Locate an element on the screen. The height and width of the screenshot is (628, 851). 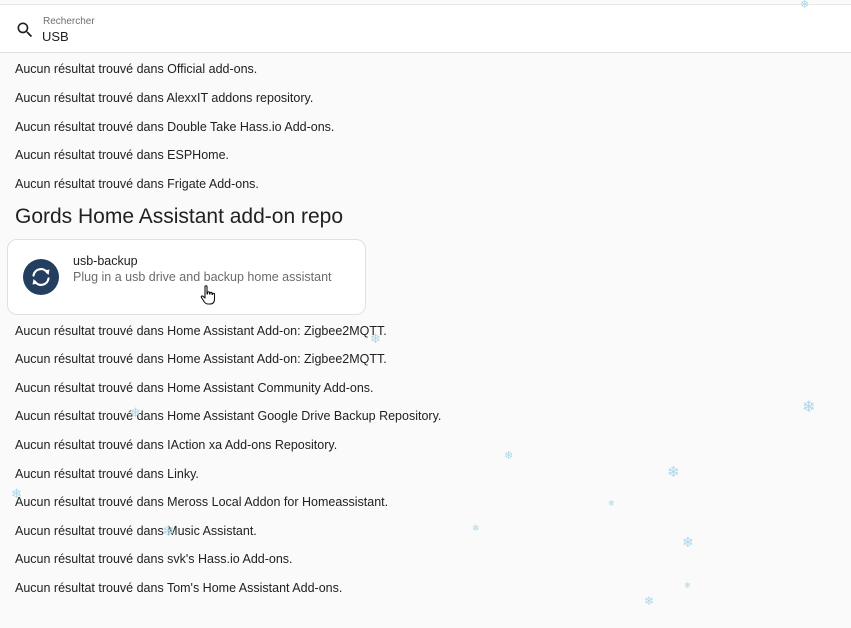
hand-pointer-icon is located at coordinates (208, 295).